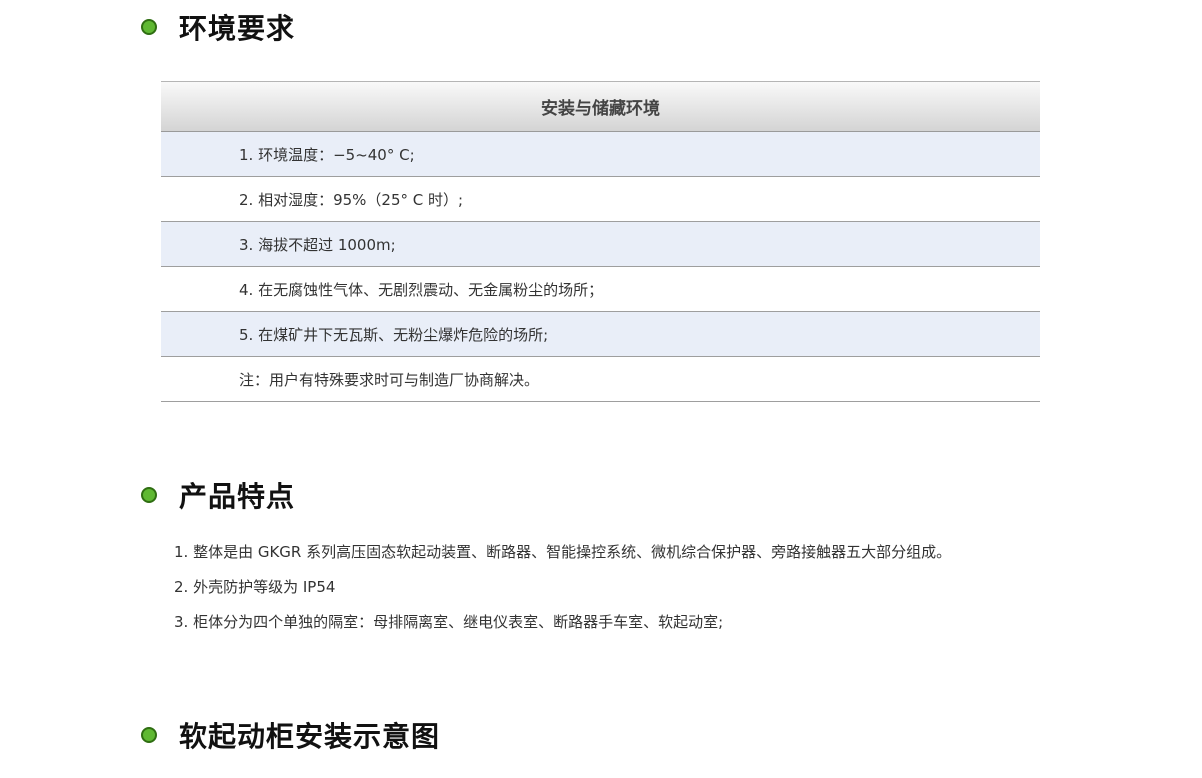  Describe the element at coordinates (237, 28) in the screenshot. I see `section-title: 环境要求` at that location.